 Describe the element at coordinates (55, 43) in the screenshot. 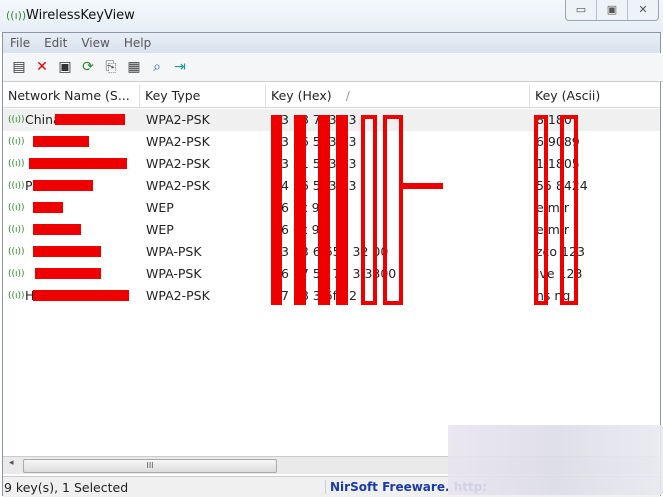

I see `menu-edit: Edit` at that location.